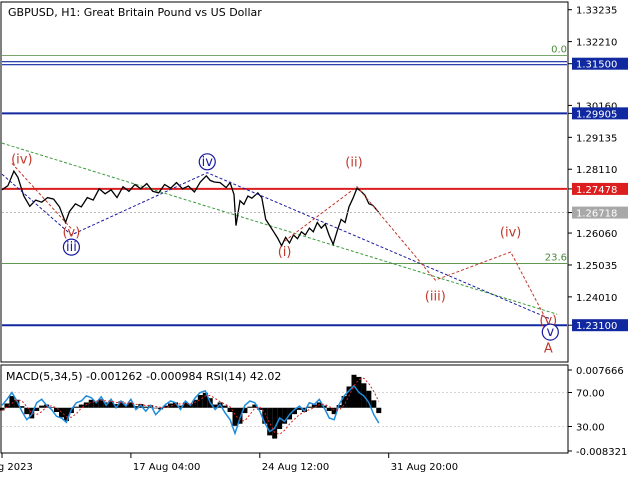 The width and height of the screenshot is (640, 480). What do you see at coordinates (16, 467) in the screenshot?
I see `time-label-0: 9 Aug 2023` at bounding box center [16, 467].